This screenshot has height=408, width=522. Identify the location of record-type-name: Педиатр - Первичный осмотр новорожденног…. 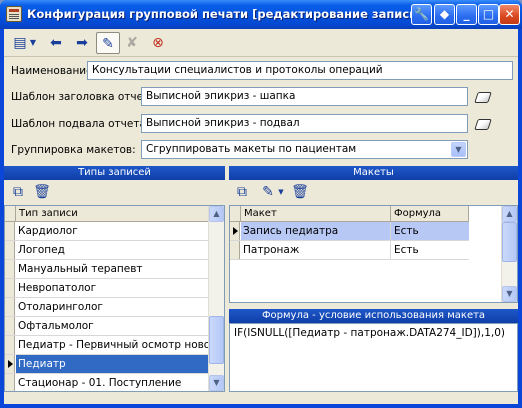
(113, 345).